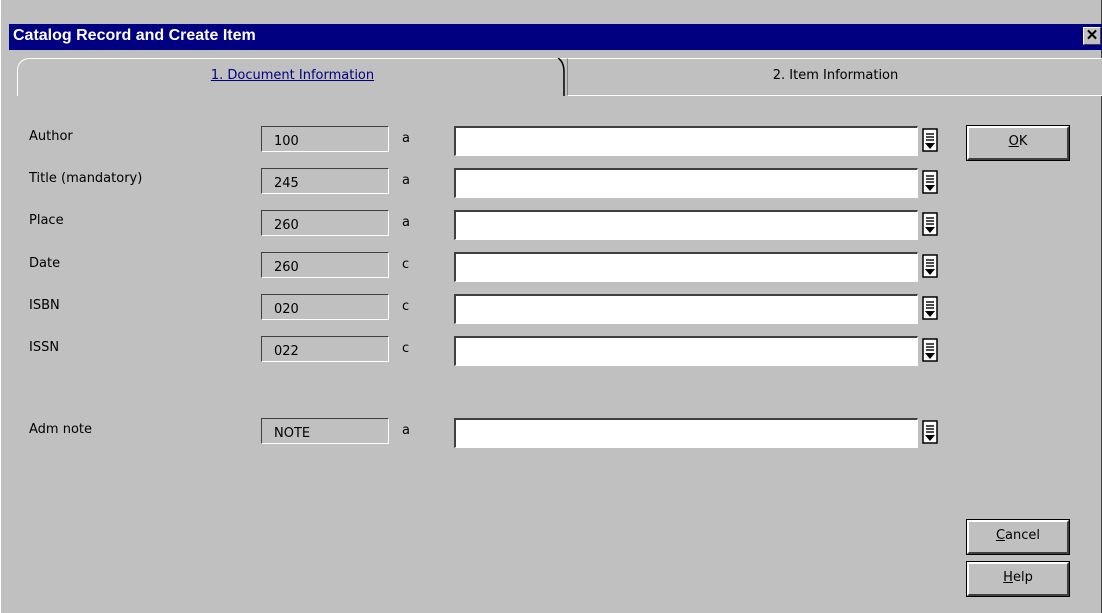 Image resolution: width=1102 pixels, height=613 pixels. What do you see at coordinates (325, 265) in the screenshot?
I see `date-tag: 260` at bounding box center [325, 265].